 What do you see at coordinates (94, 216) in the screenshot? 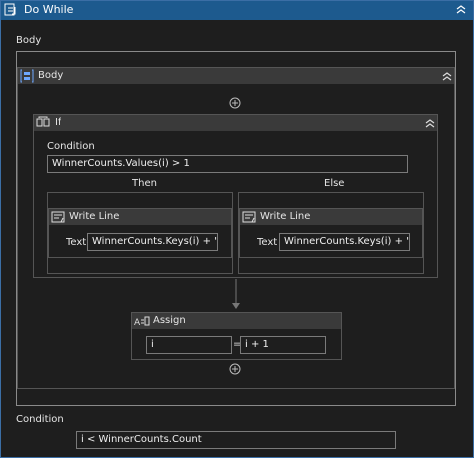
I see `then-writeline-title: Write Line` at bounding box center [94, 216].